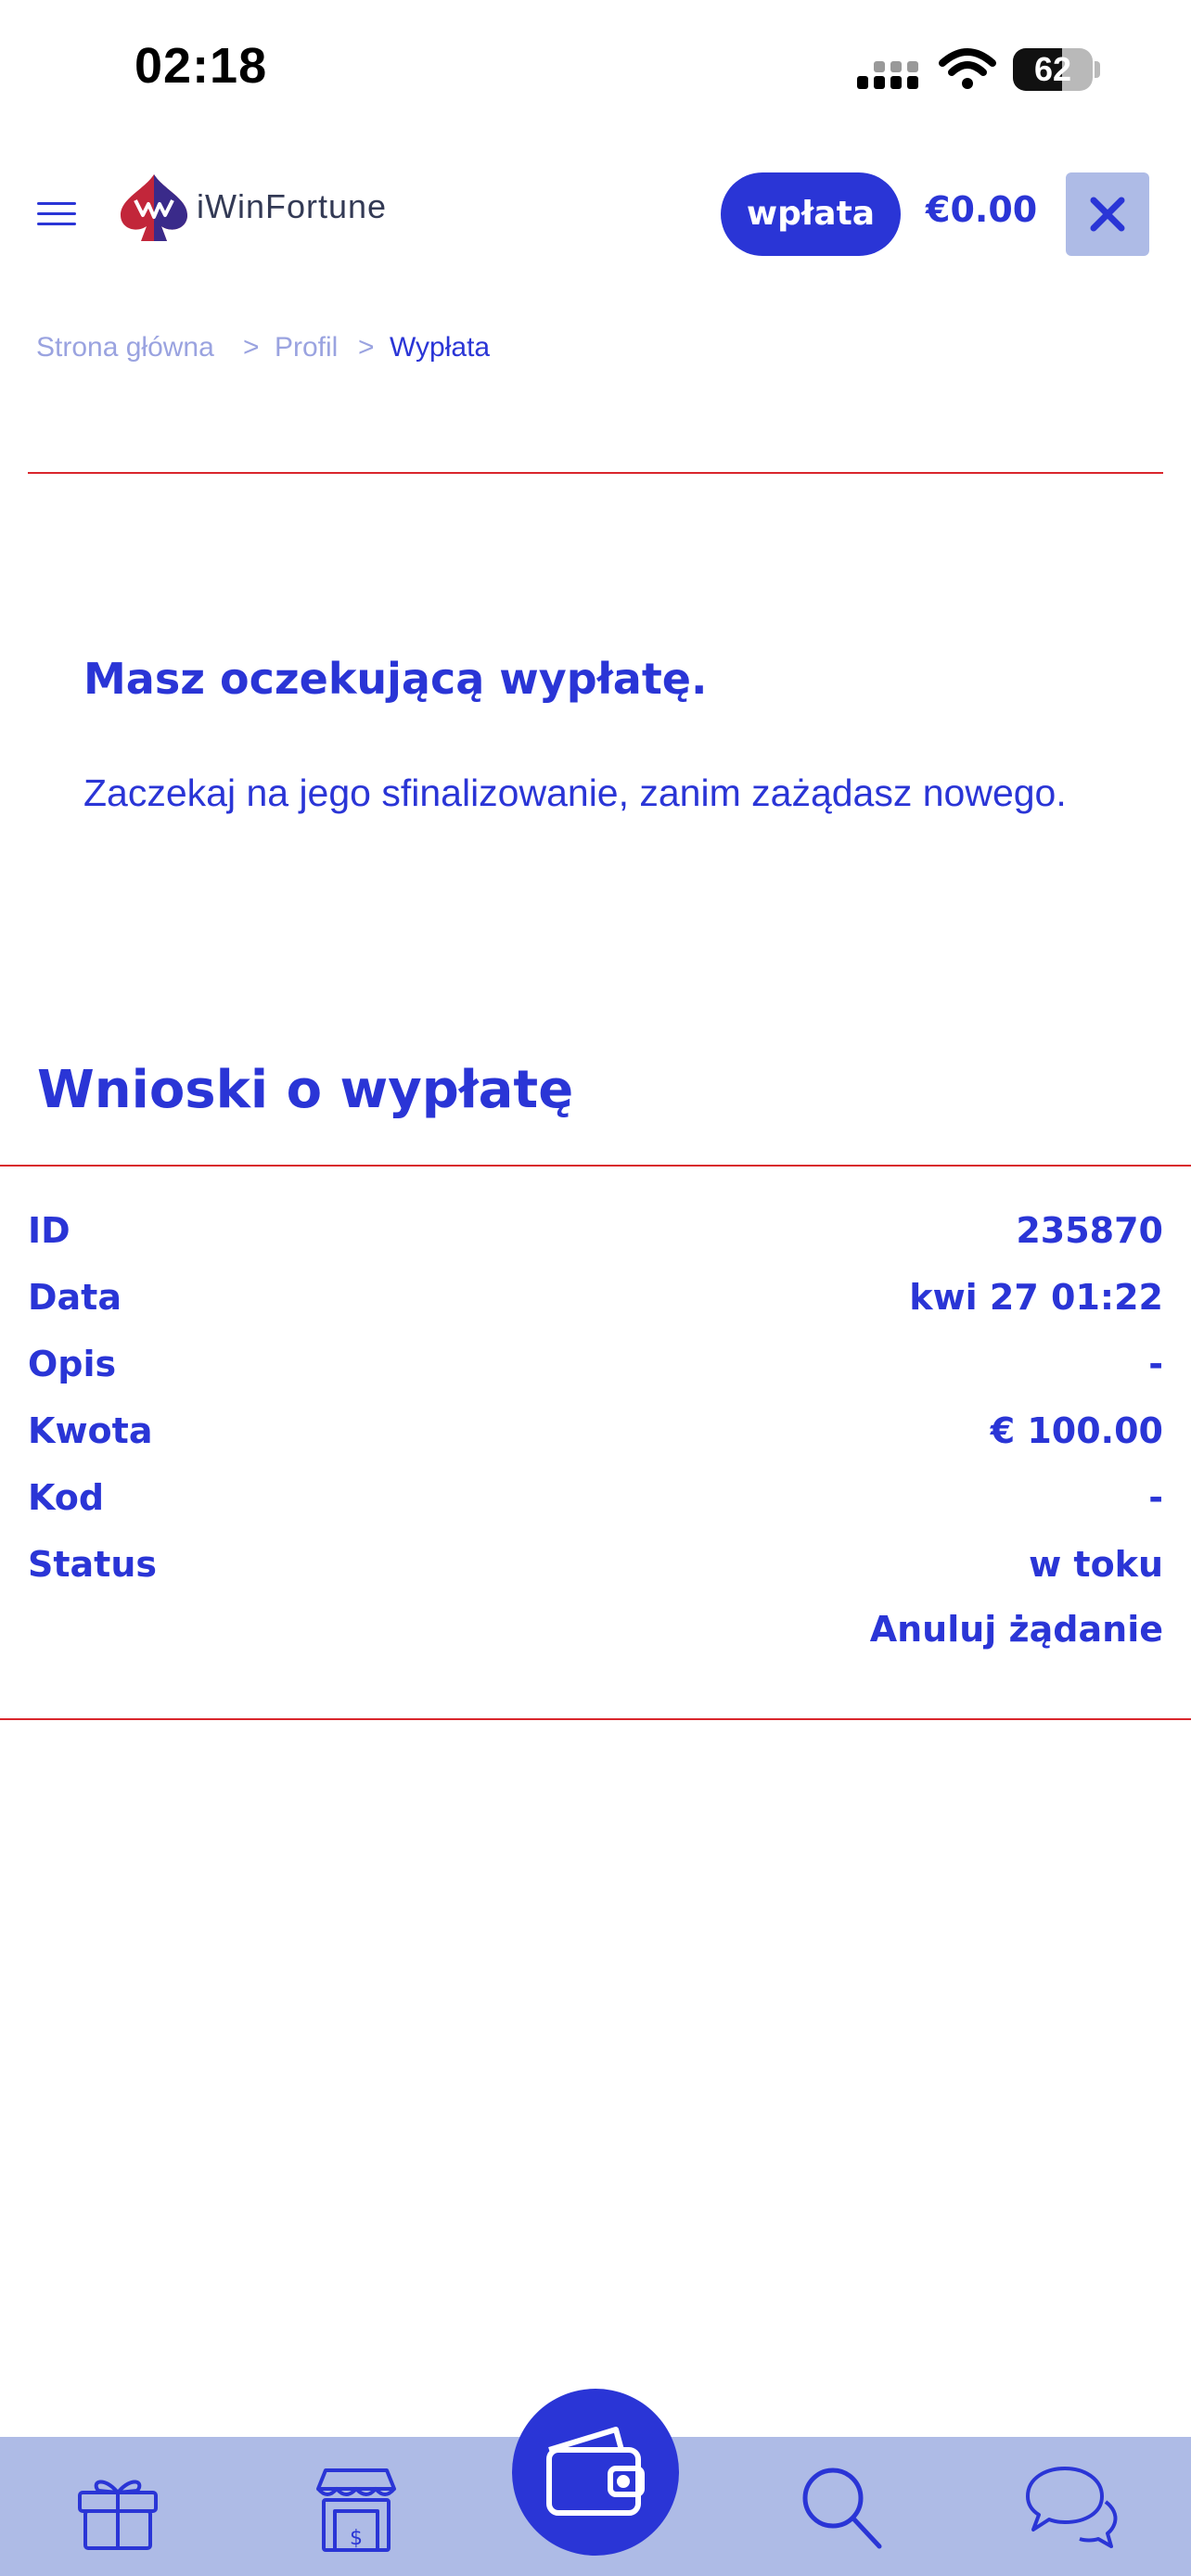 The height and width of the screenshot is (2576, 1191). I want to click on row-value-description: -, so click(1155, 1364).